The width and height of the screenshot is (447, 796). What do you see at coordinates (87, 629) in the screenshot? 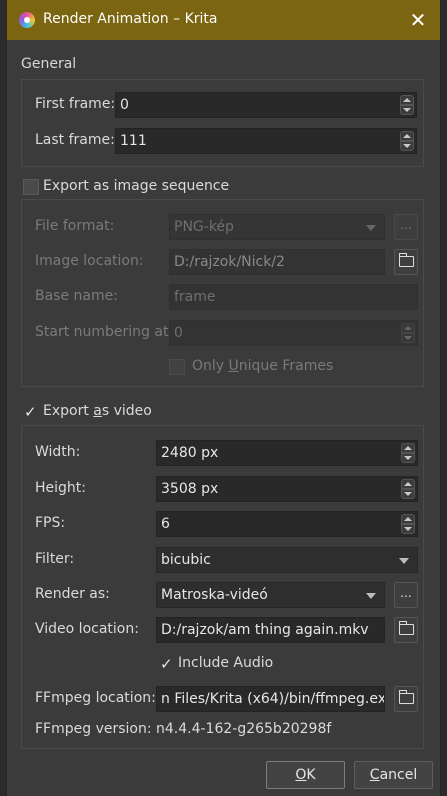
I see `video-location-label: Video location:` at bounding box center [87, 629].